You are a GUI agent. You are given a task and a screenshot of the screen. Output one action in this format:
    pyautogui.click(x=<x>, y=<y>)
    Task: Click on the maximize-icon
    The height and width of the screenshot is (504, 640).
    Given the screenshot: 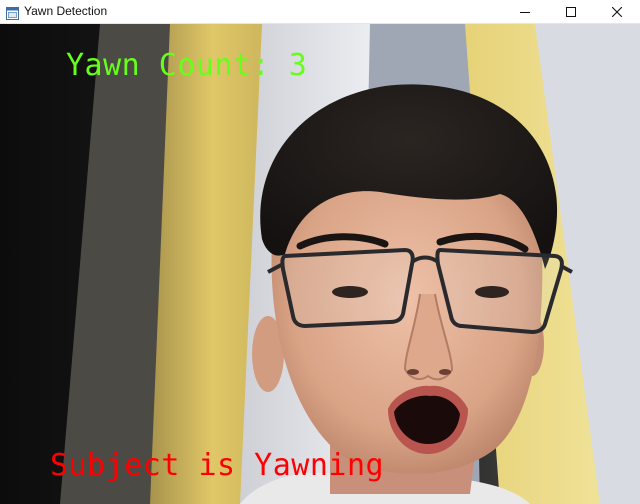 What is the action you would take?
    pyautogui.click(x=571, y=12)
    